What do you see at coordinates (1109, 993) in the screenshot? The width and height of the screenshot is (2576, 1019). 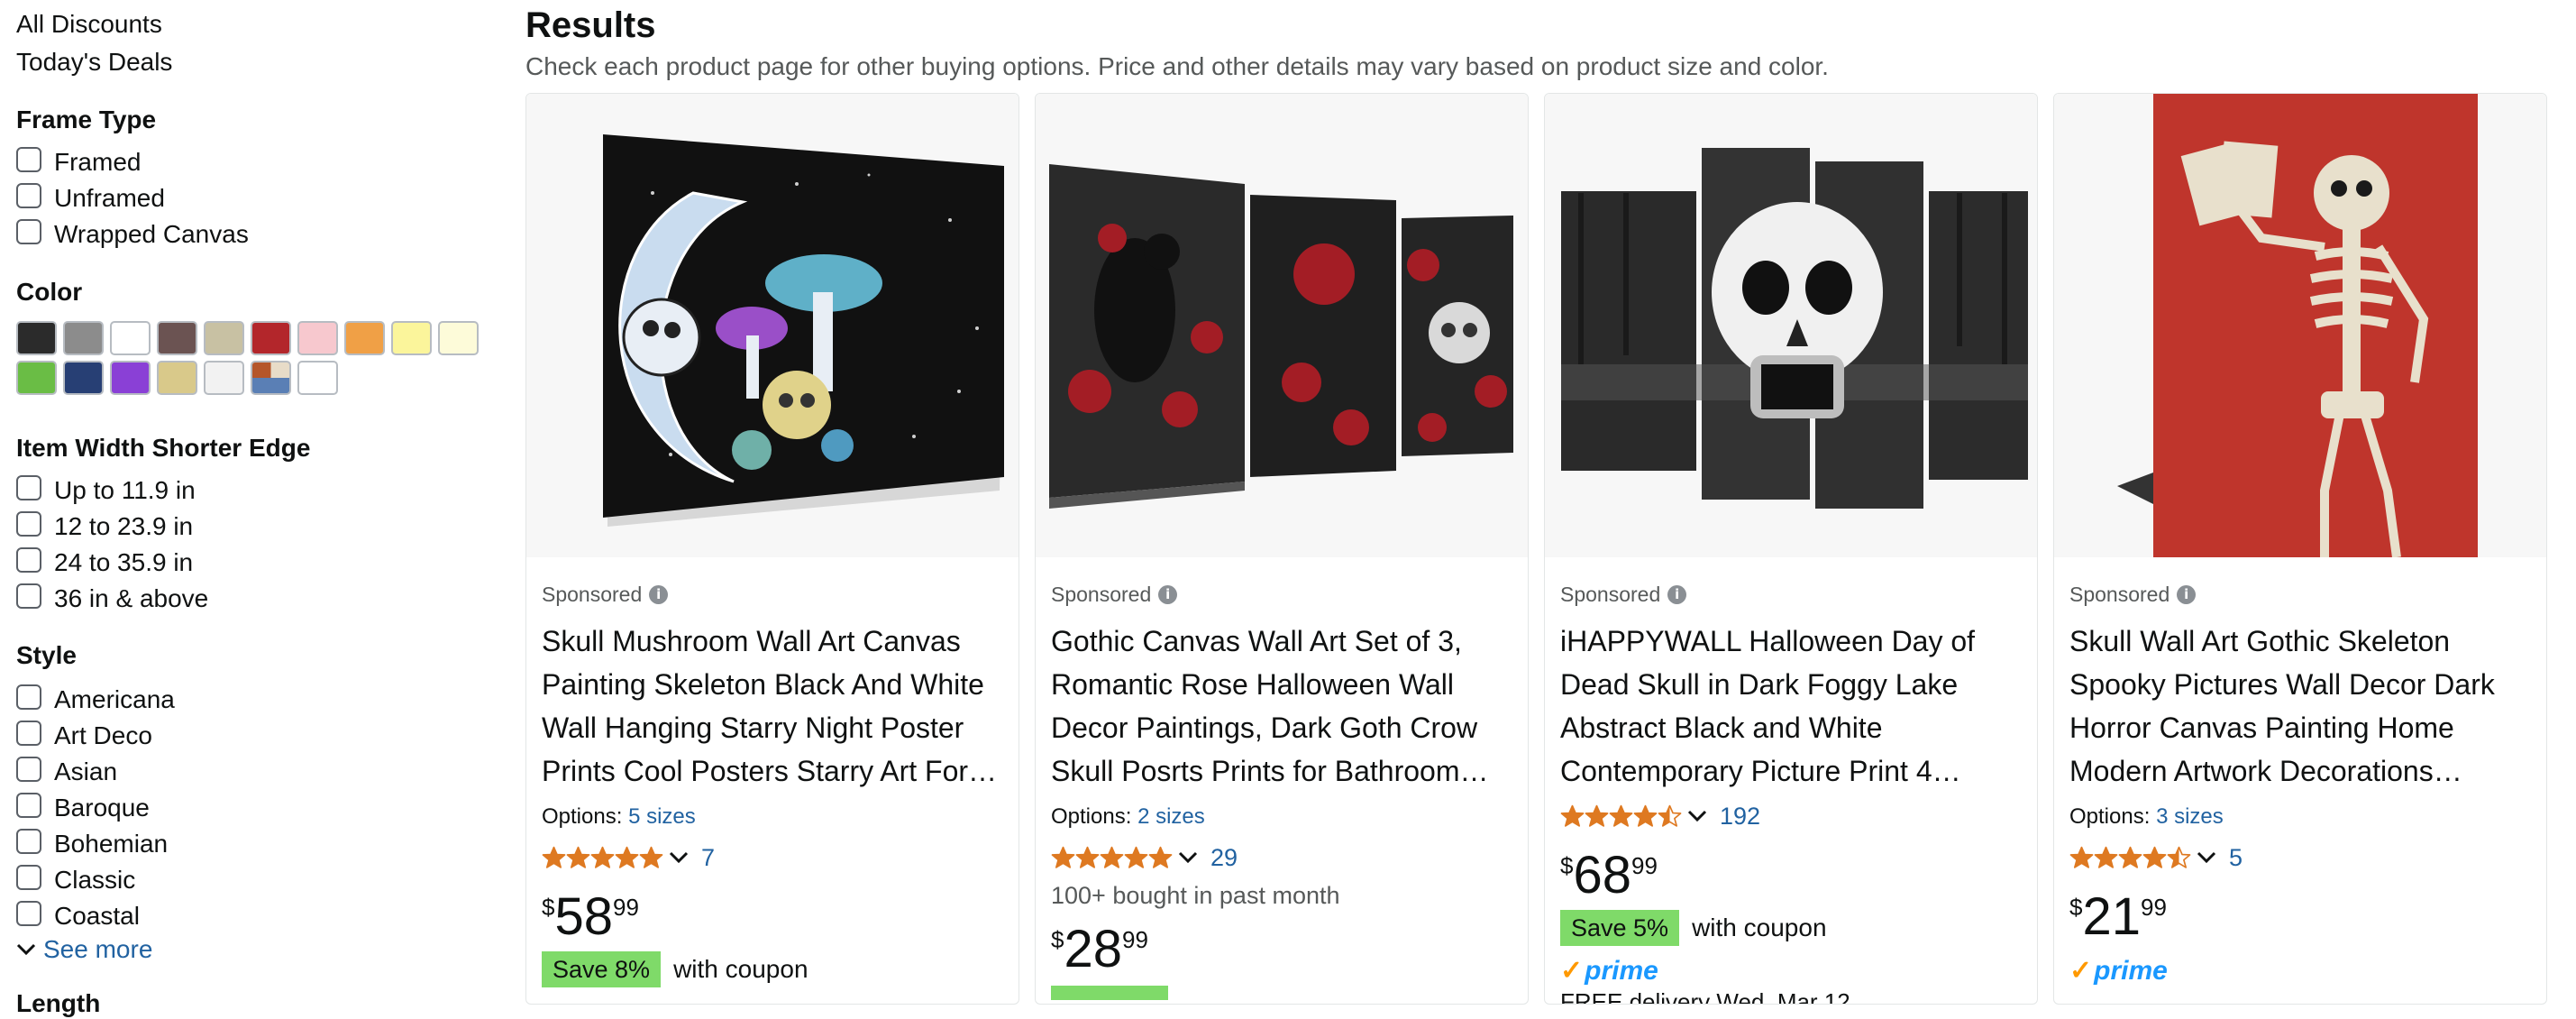 I see `save-badge` at bounding box center [1109, 993].